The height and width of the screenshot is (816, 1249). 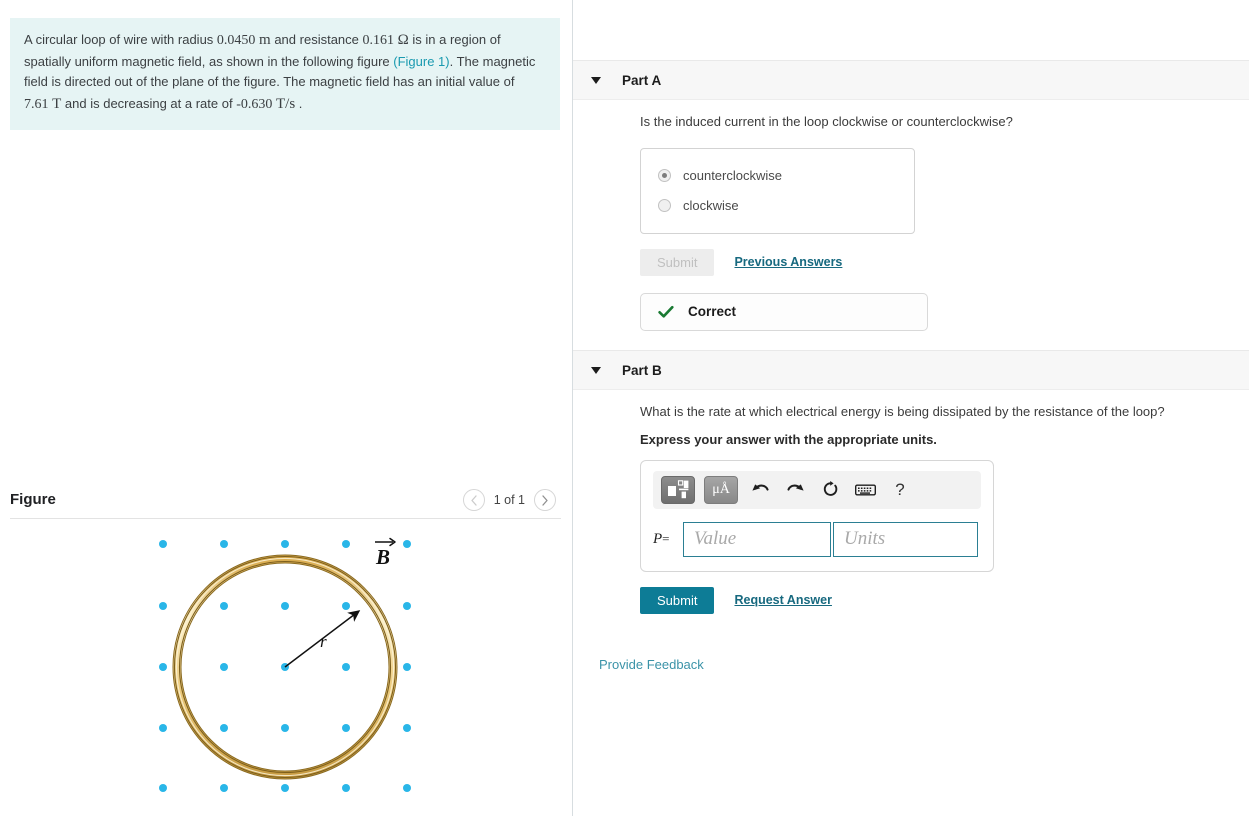 I want to click on problem-text-2: and resistance, so click(x=316, y=39).